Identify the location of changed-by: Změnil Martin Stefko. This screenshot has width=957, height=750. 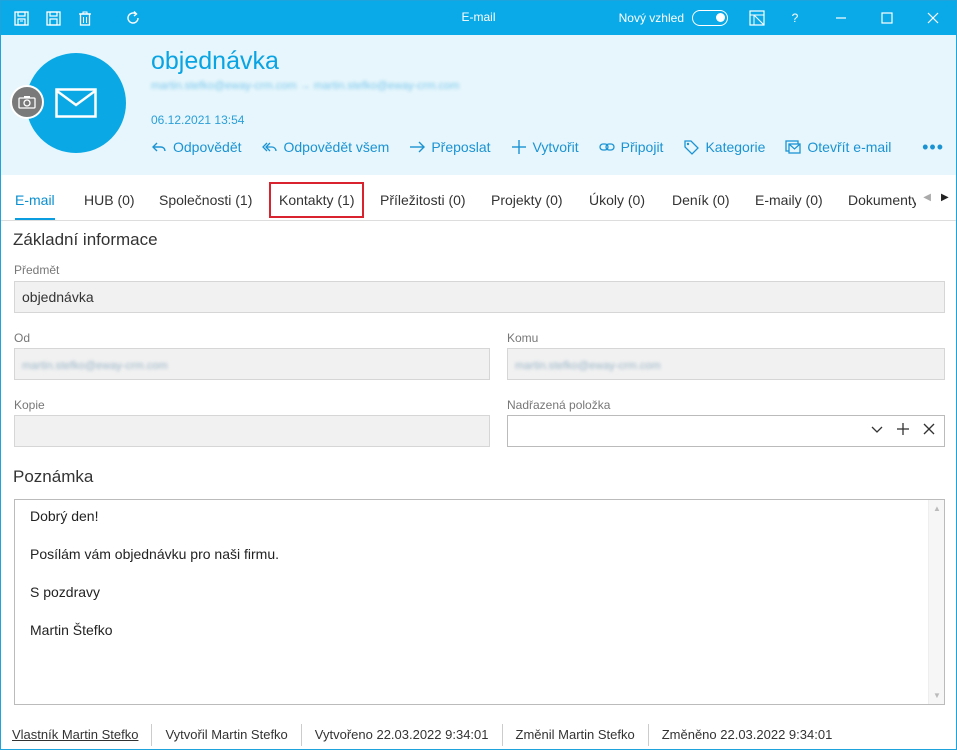
(576, 735).